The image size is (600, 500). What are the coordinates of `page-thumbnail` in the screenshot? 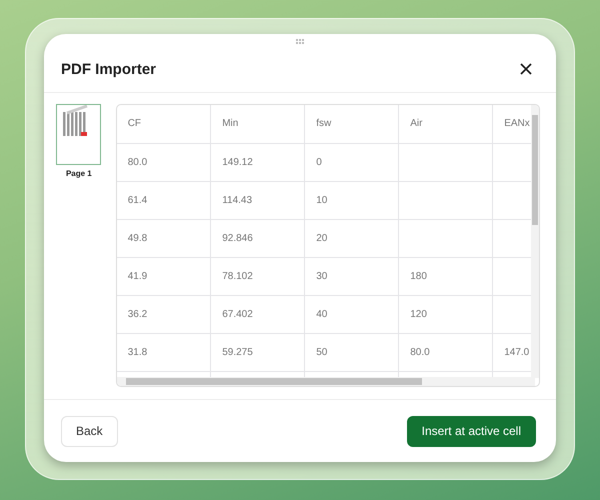 It's located at (78, 134).